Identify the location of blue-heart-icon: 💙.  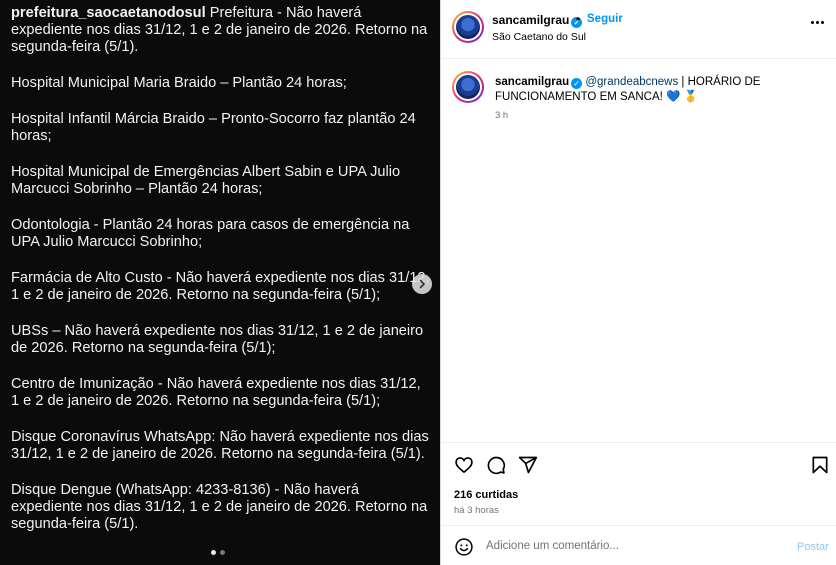
(673, 97).